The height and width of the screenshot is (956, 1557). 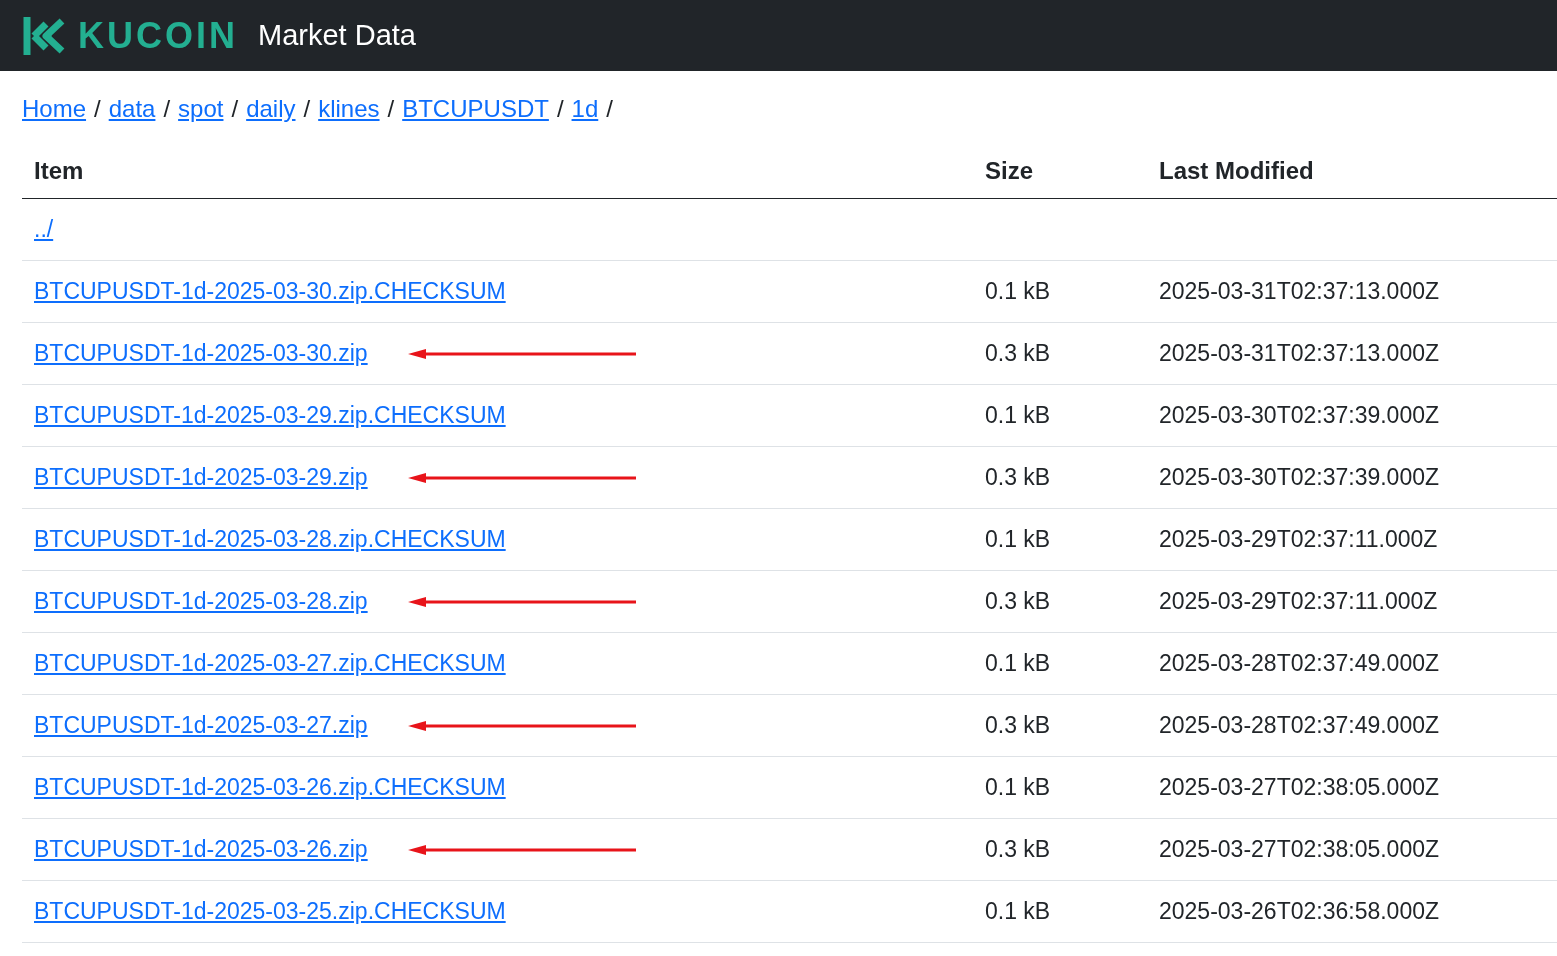 What do you see at coordinates (271, 109) in the screenshot?
I see `breadcrumb-link: daily` at bounding box center [271, 109].